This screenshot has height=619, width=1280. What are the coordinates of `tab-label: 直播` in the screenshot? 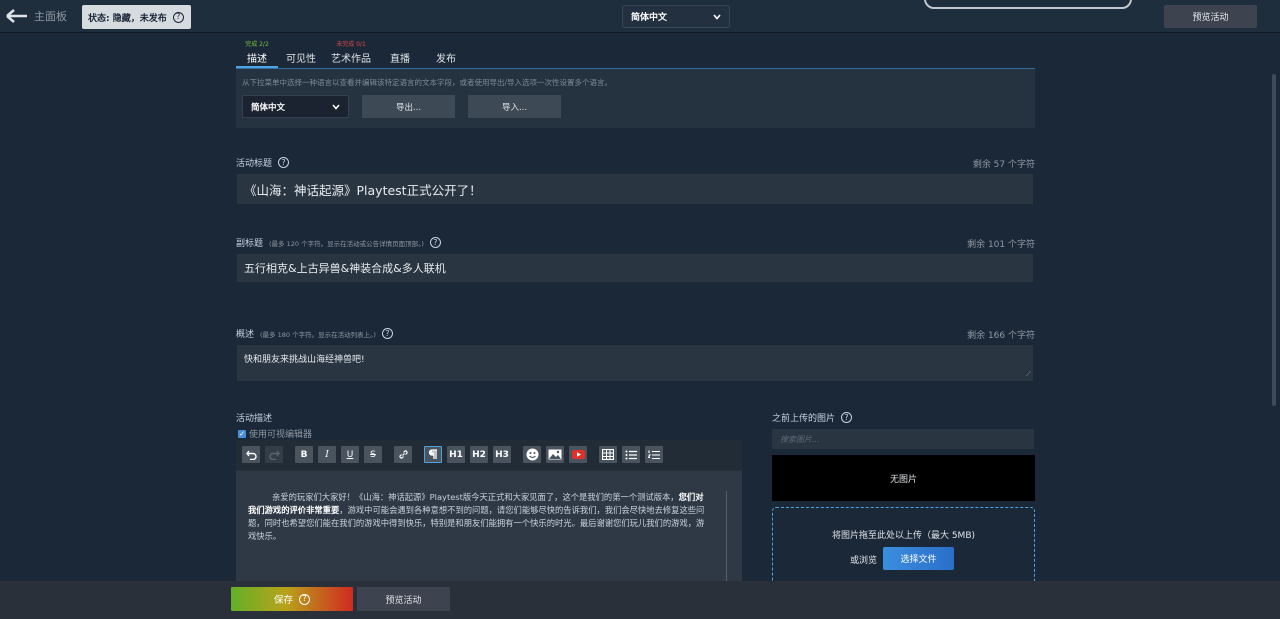 It's located at (400, 59).